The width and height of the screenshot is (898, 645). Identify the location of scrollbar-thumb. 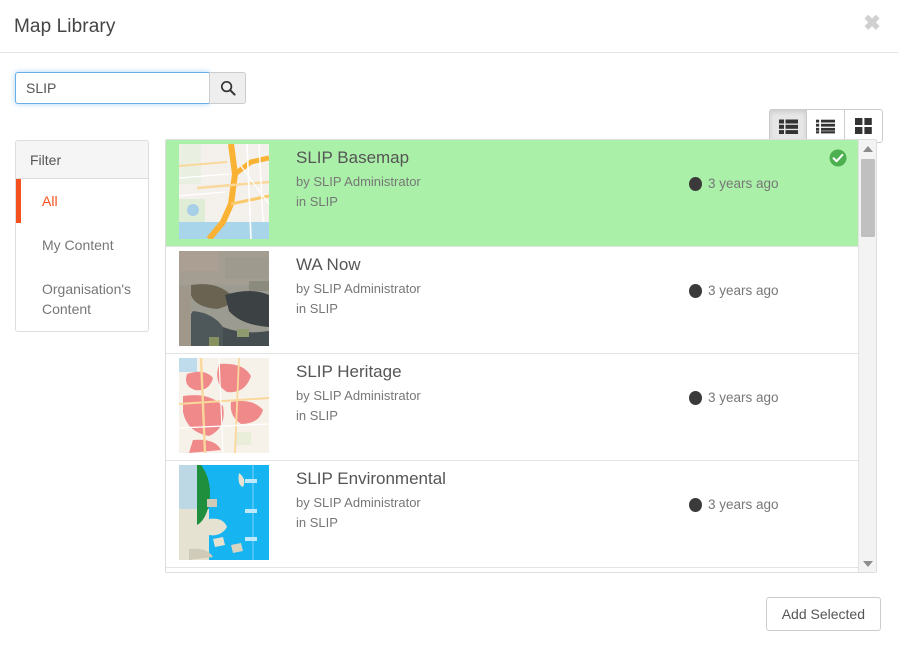
(868, 198).